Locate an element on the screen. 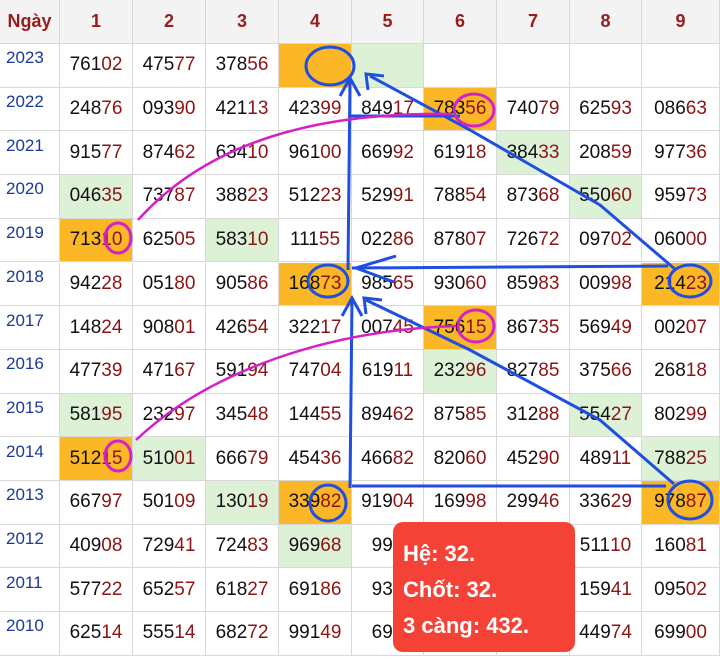 The height and width of the screenshot is (661, 720). cell-digits-head: 339 is located at coordinates (304, 502).